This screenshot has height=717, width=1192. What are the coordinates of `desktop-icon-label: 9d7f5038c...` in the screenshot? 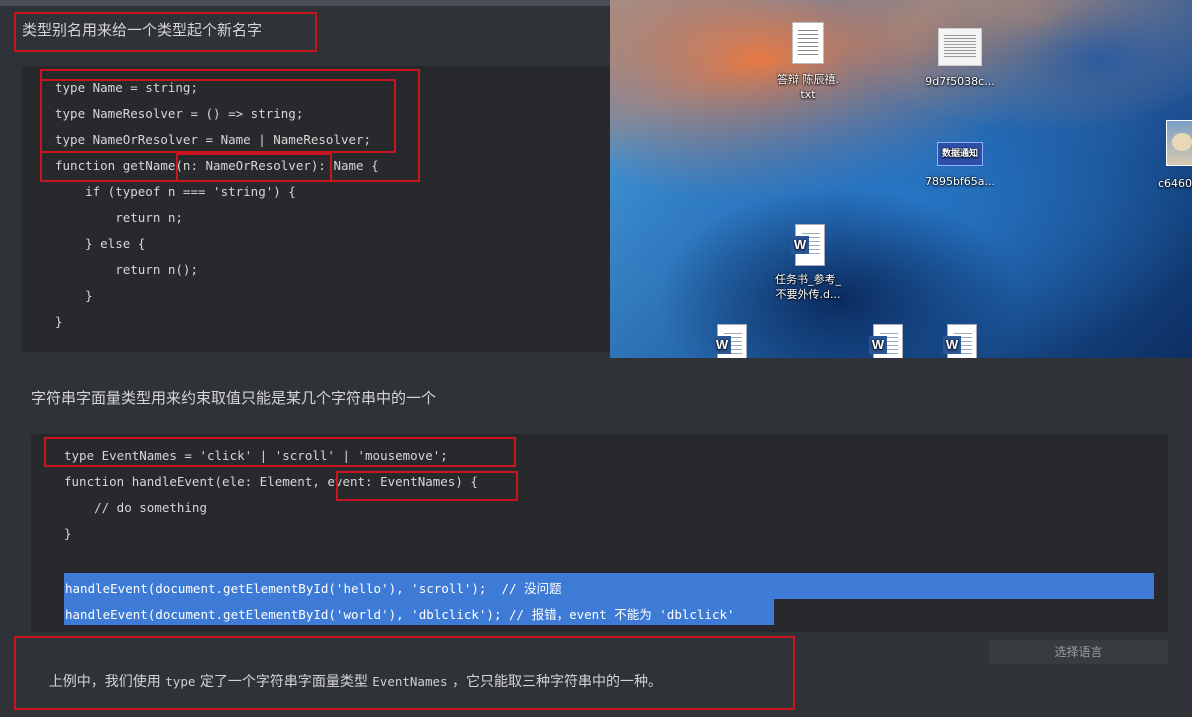 It's located at (960, 81).